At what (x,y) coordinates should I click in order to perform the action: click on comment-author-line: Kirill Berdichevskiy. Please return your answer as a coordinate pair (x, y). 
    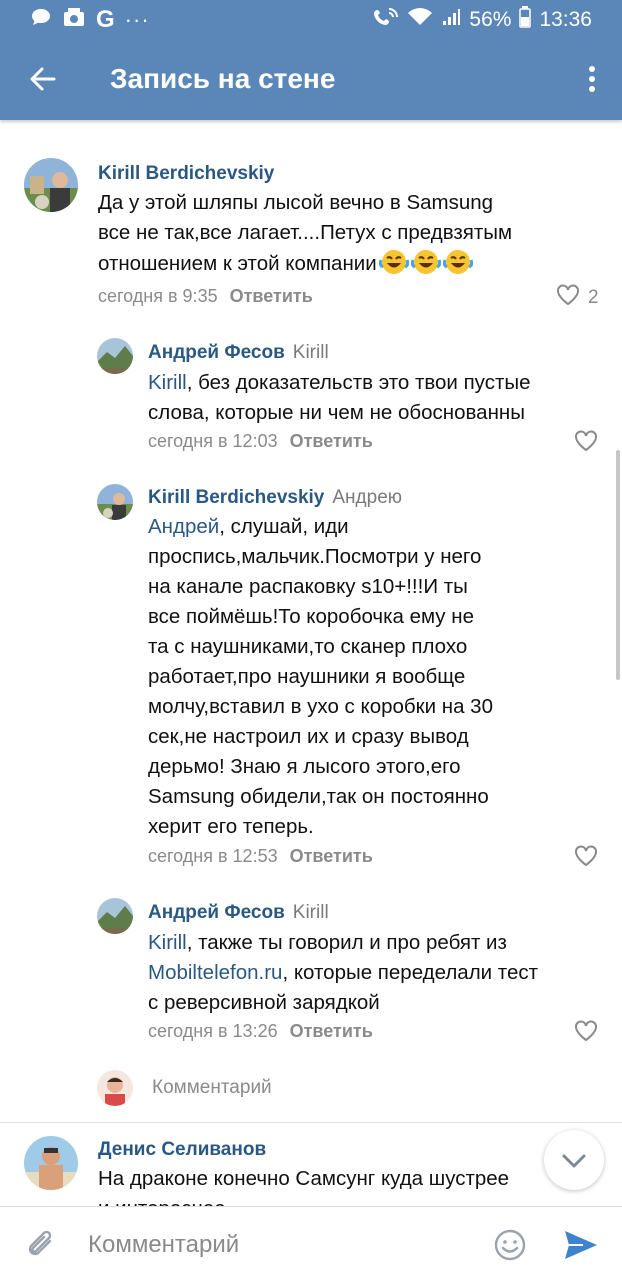
    Looking at the image, I should click on (186, 174).